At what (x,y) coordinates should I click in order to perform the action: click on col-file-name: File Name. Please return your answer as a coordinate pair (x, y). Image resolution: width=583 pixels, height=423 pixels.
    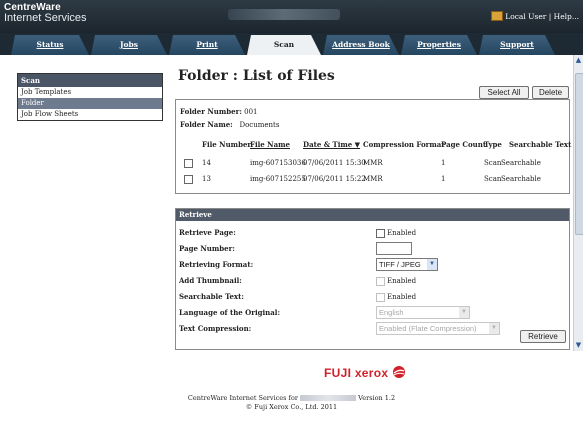
    Looking at the image, I should click on (270, 145).